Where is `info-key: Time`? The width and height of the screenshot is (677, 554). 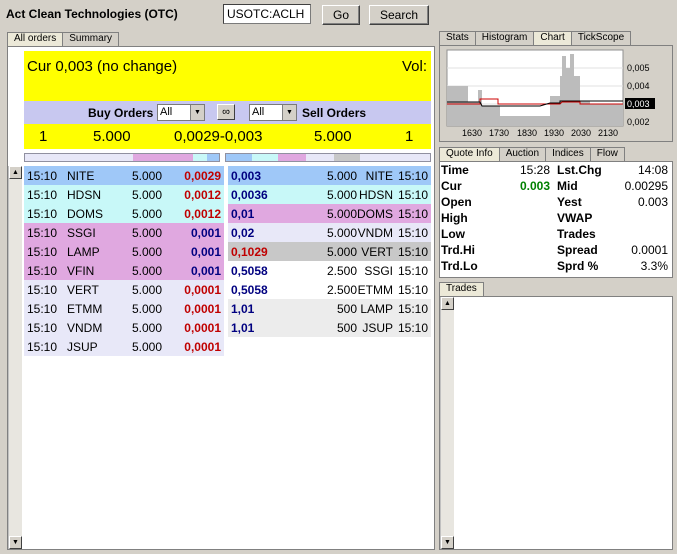 info-key: Time is located at coordinates (455, 170).